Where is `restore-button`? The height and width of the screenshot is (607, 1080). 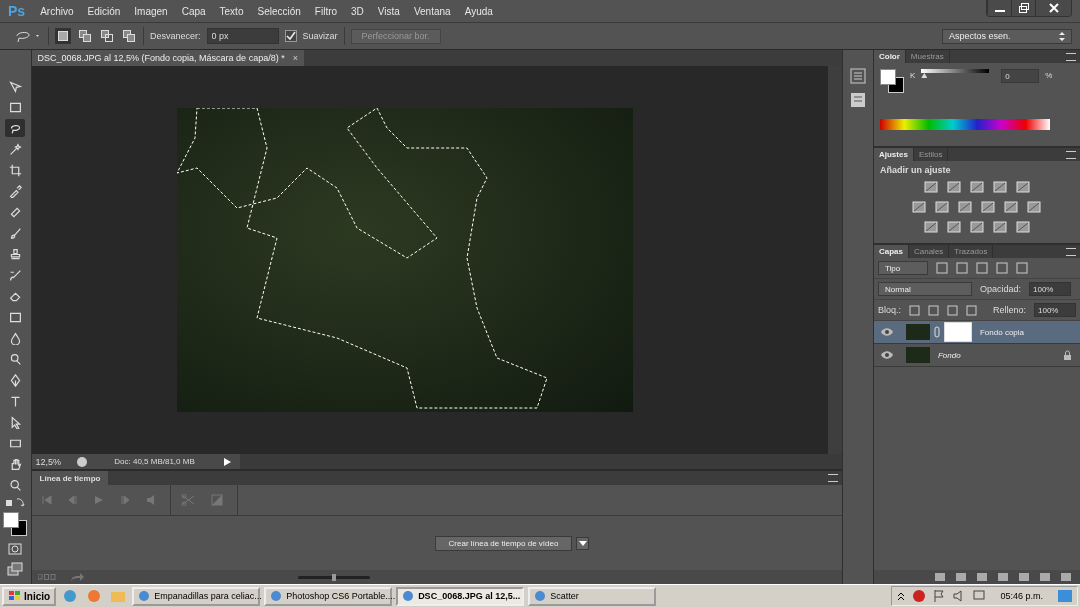 restore-button is located at coordinates (1023, 8).